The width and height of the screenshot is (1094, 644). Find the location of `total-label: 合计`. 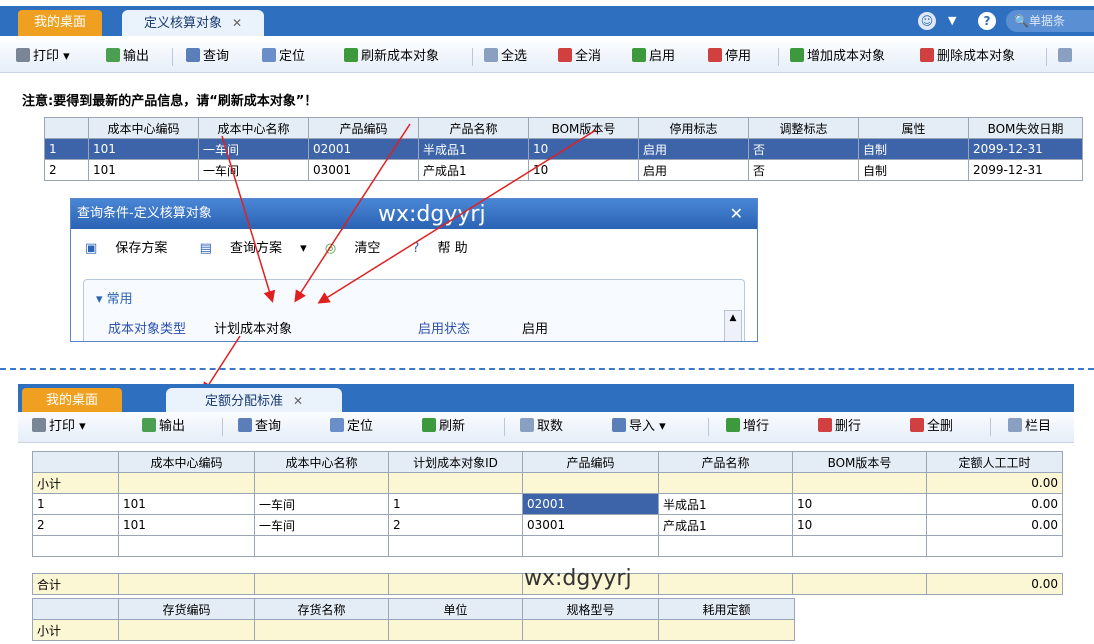

total-label: 合计 is located at coordinates (75, 584).